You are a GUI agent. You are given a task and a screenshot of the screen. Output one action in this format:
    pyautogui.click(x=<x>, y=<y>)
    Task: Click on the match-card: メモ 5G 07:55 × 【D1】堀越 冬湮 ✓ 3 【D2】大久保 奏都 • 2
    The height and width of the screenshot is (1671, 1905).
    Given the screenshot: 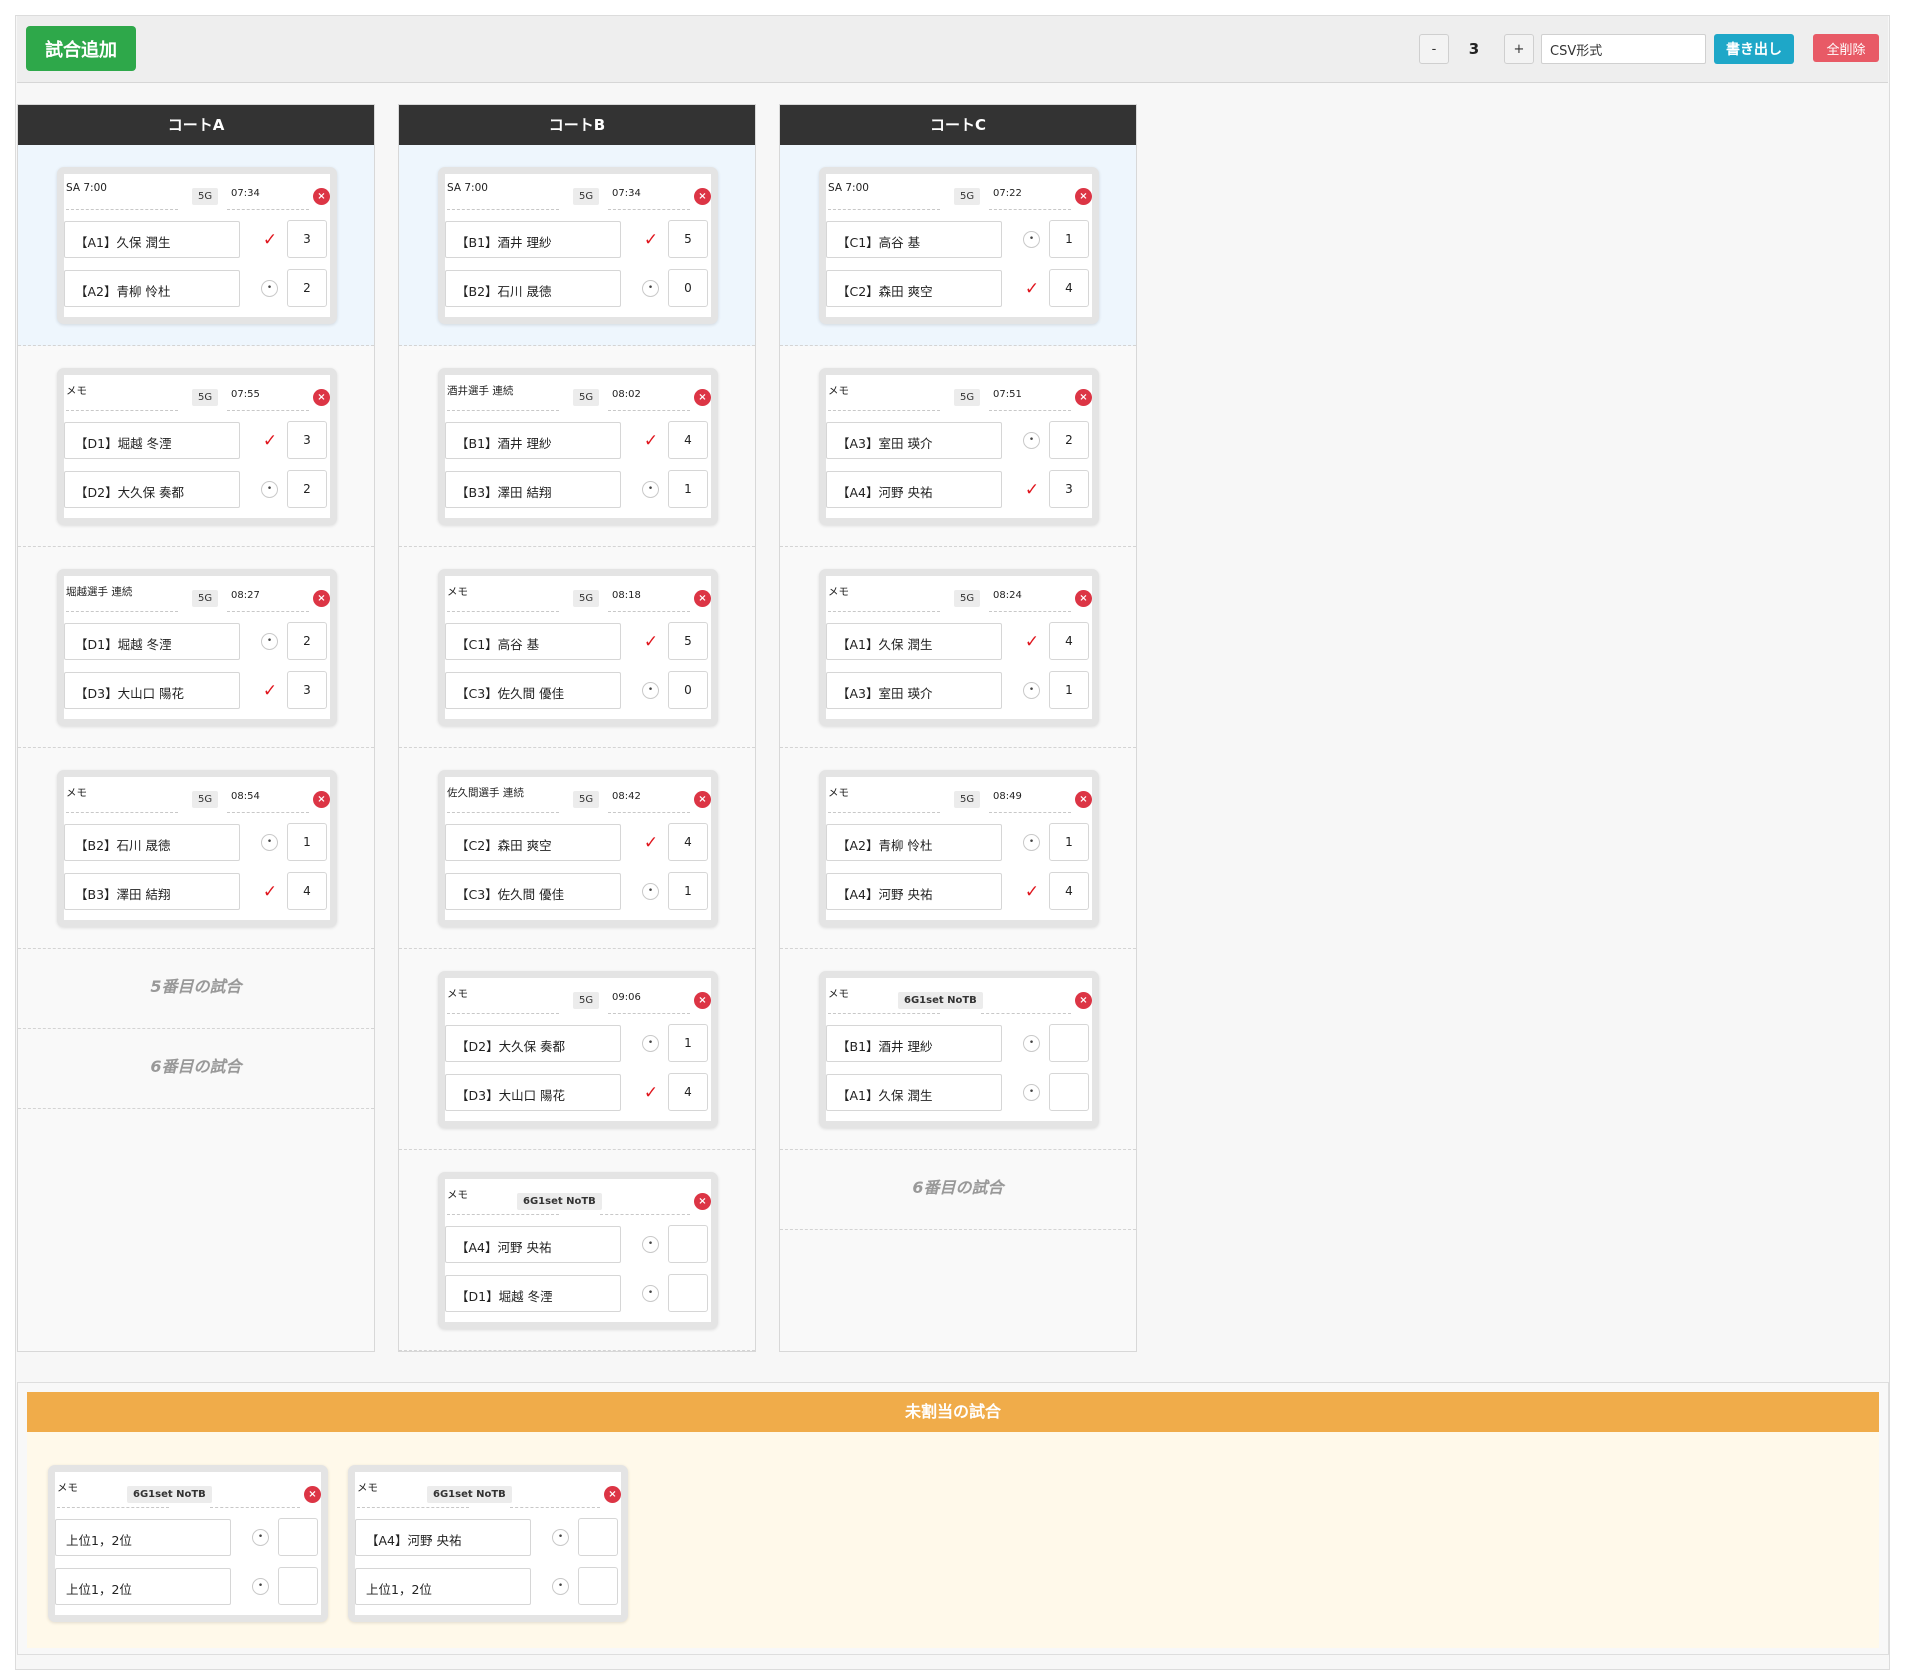 What is the action you would take?
    pyautogui.click(x=197, y=446)
    